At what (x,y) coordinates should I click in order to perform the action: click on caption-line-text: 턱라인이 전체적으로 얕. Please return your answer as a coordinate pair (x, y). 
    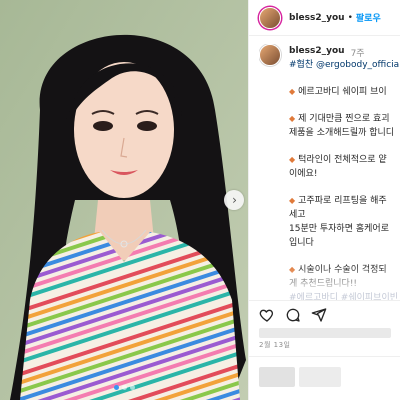
    Looking at the image, I should click on (342, 160).